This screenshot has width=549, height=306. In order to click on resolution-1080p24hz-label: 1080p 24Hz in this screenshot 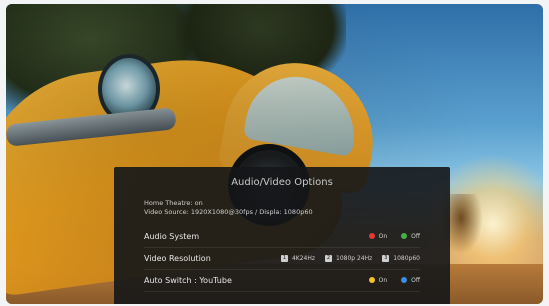, I will do `click(354, 258)`.